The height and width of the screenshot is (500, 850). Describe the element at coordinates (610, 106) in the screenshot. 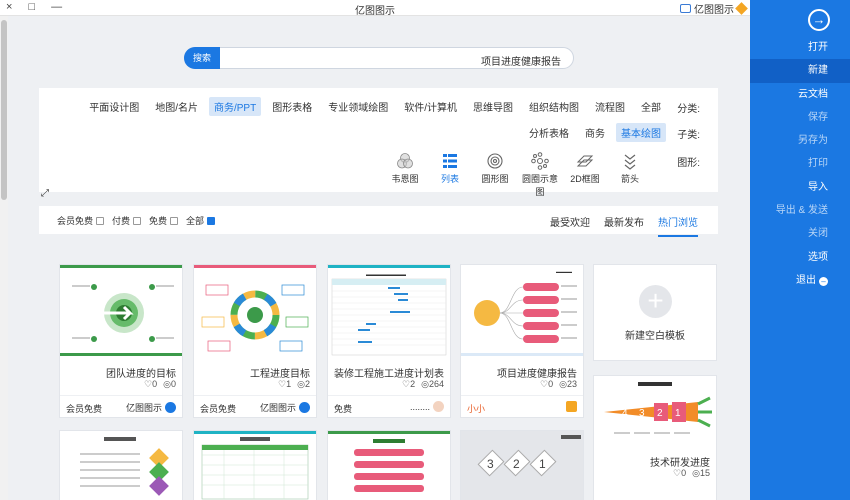

I see `category-chip: 流程图` at that location.